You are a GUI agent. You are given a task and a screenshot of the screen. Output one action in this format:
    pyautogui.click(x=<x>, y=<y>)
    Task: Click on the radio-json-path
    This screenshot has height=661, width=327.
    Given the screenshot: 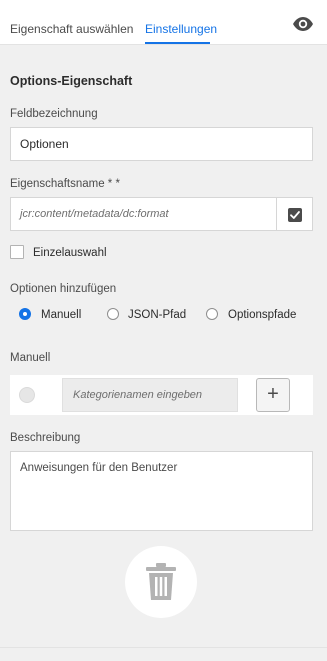 What is the action you would take?
    pyautogui.click(x=113, y=314)
    